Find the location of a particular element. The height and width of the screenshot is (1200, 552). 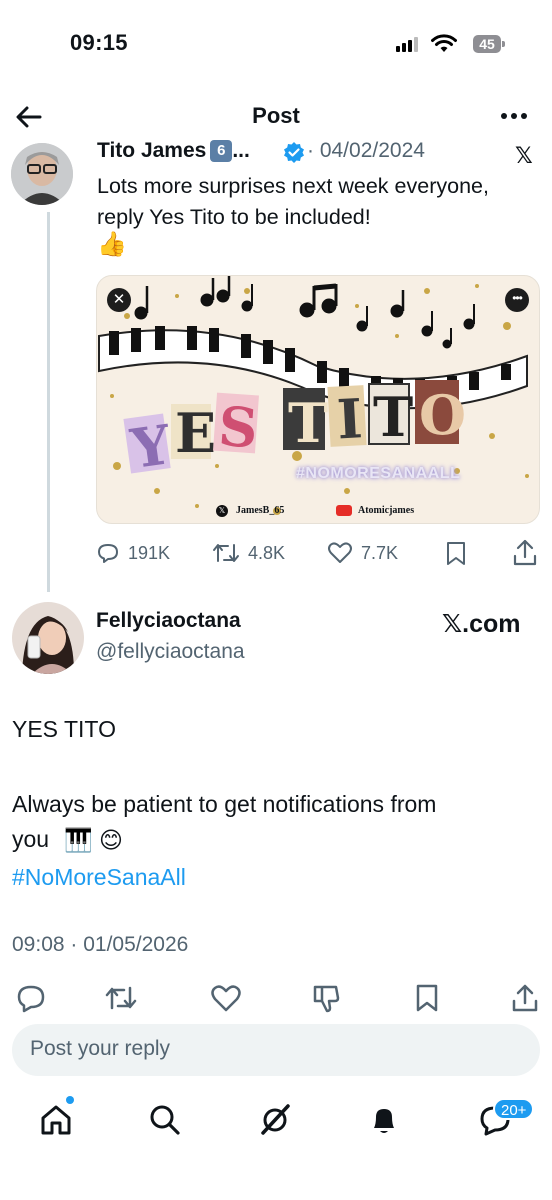

home-notification-dot is located at coordinates (70, 1100).